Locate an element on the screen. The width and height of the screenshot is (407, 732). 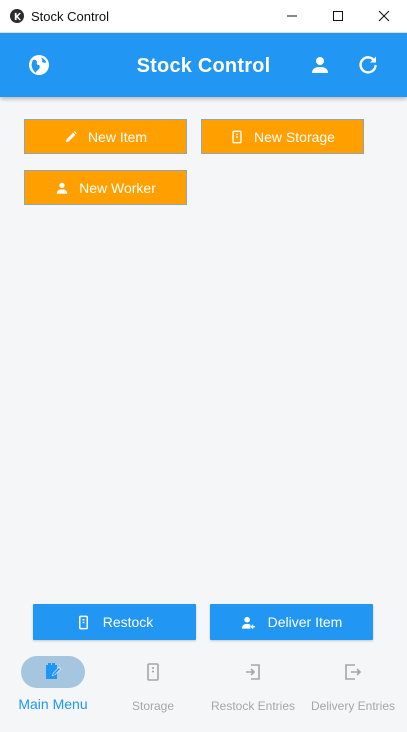
minimize-button is located at coordinates (292, 16).